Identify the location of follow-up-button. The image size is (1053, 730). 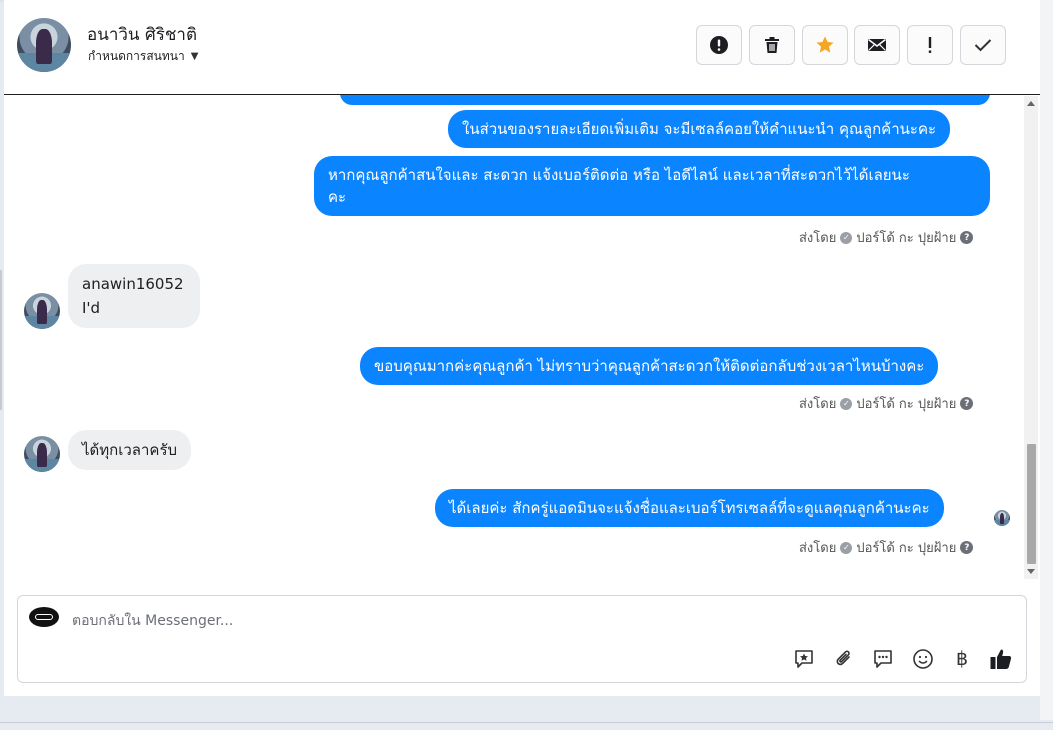
(930, 45).